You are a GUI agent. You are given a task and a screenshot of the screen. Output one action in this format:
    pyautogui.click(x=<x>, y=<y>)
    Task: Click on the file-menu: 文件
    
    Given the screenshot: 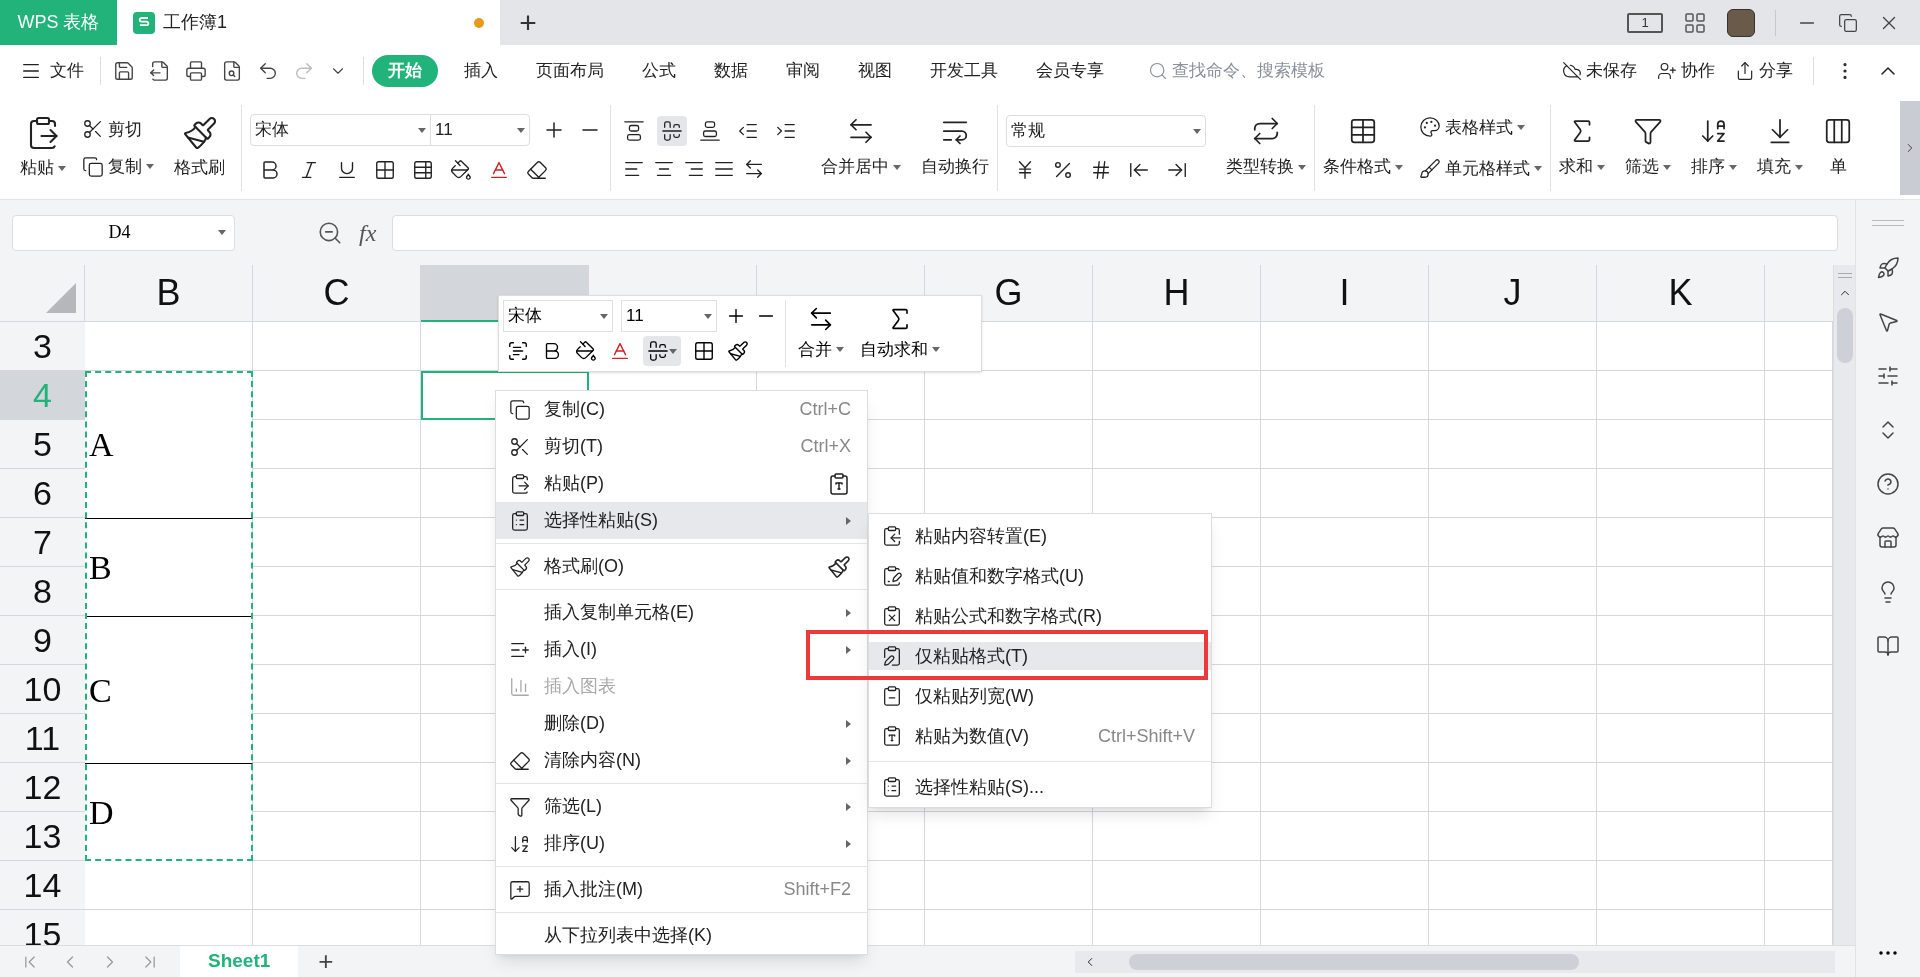 What is the action you would take?
    pyautogui.click(x=58, y=71)
    